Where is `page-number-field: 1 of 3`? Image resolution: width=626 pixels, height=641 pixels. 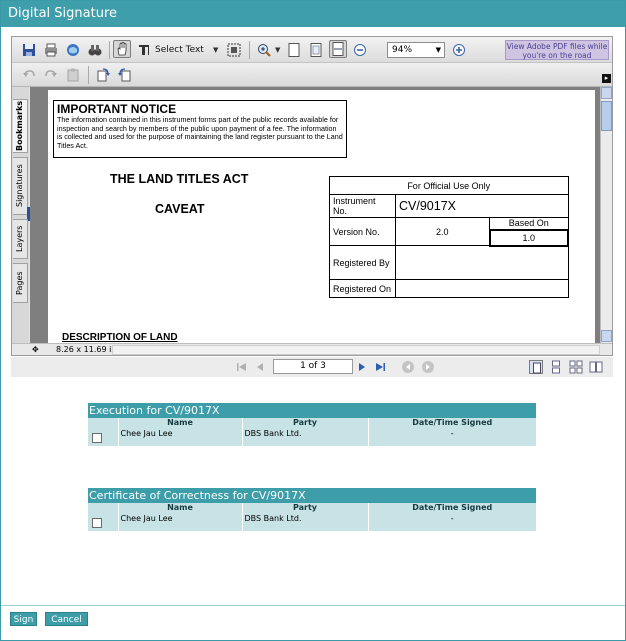 page-number-field: 1 of 3 is located at coordinates (313, 366).